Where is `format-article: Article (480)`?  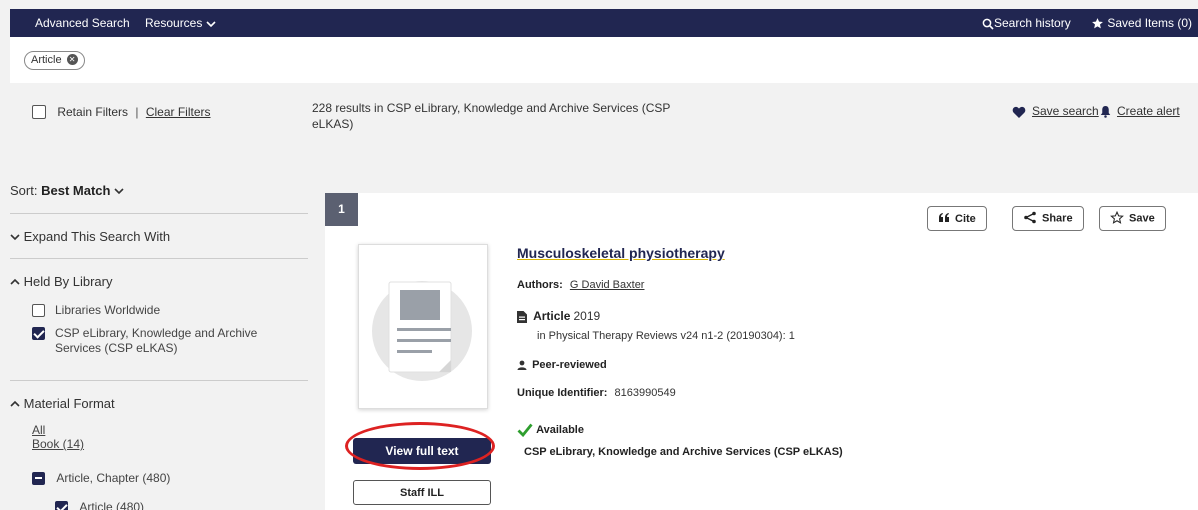 format-article: Article (480) is located at coordinates (99, 505).